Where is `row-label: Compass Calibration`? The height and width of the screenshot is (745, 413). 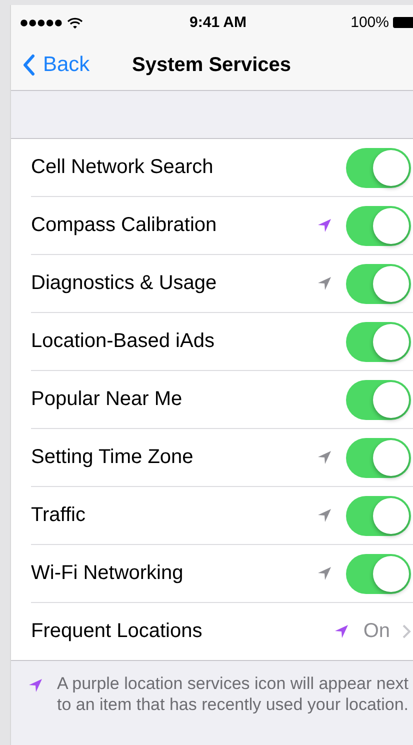
row-label: Compass Calibration is located at coordinates (124, 225).